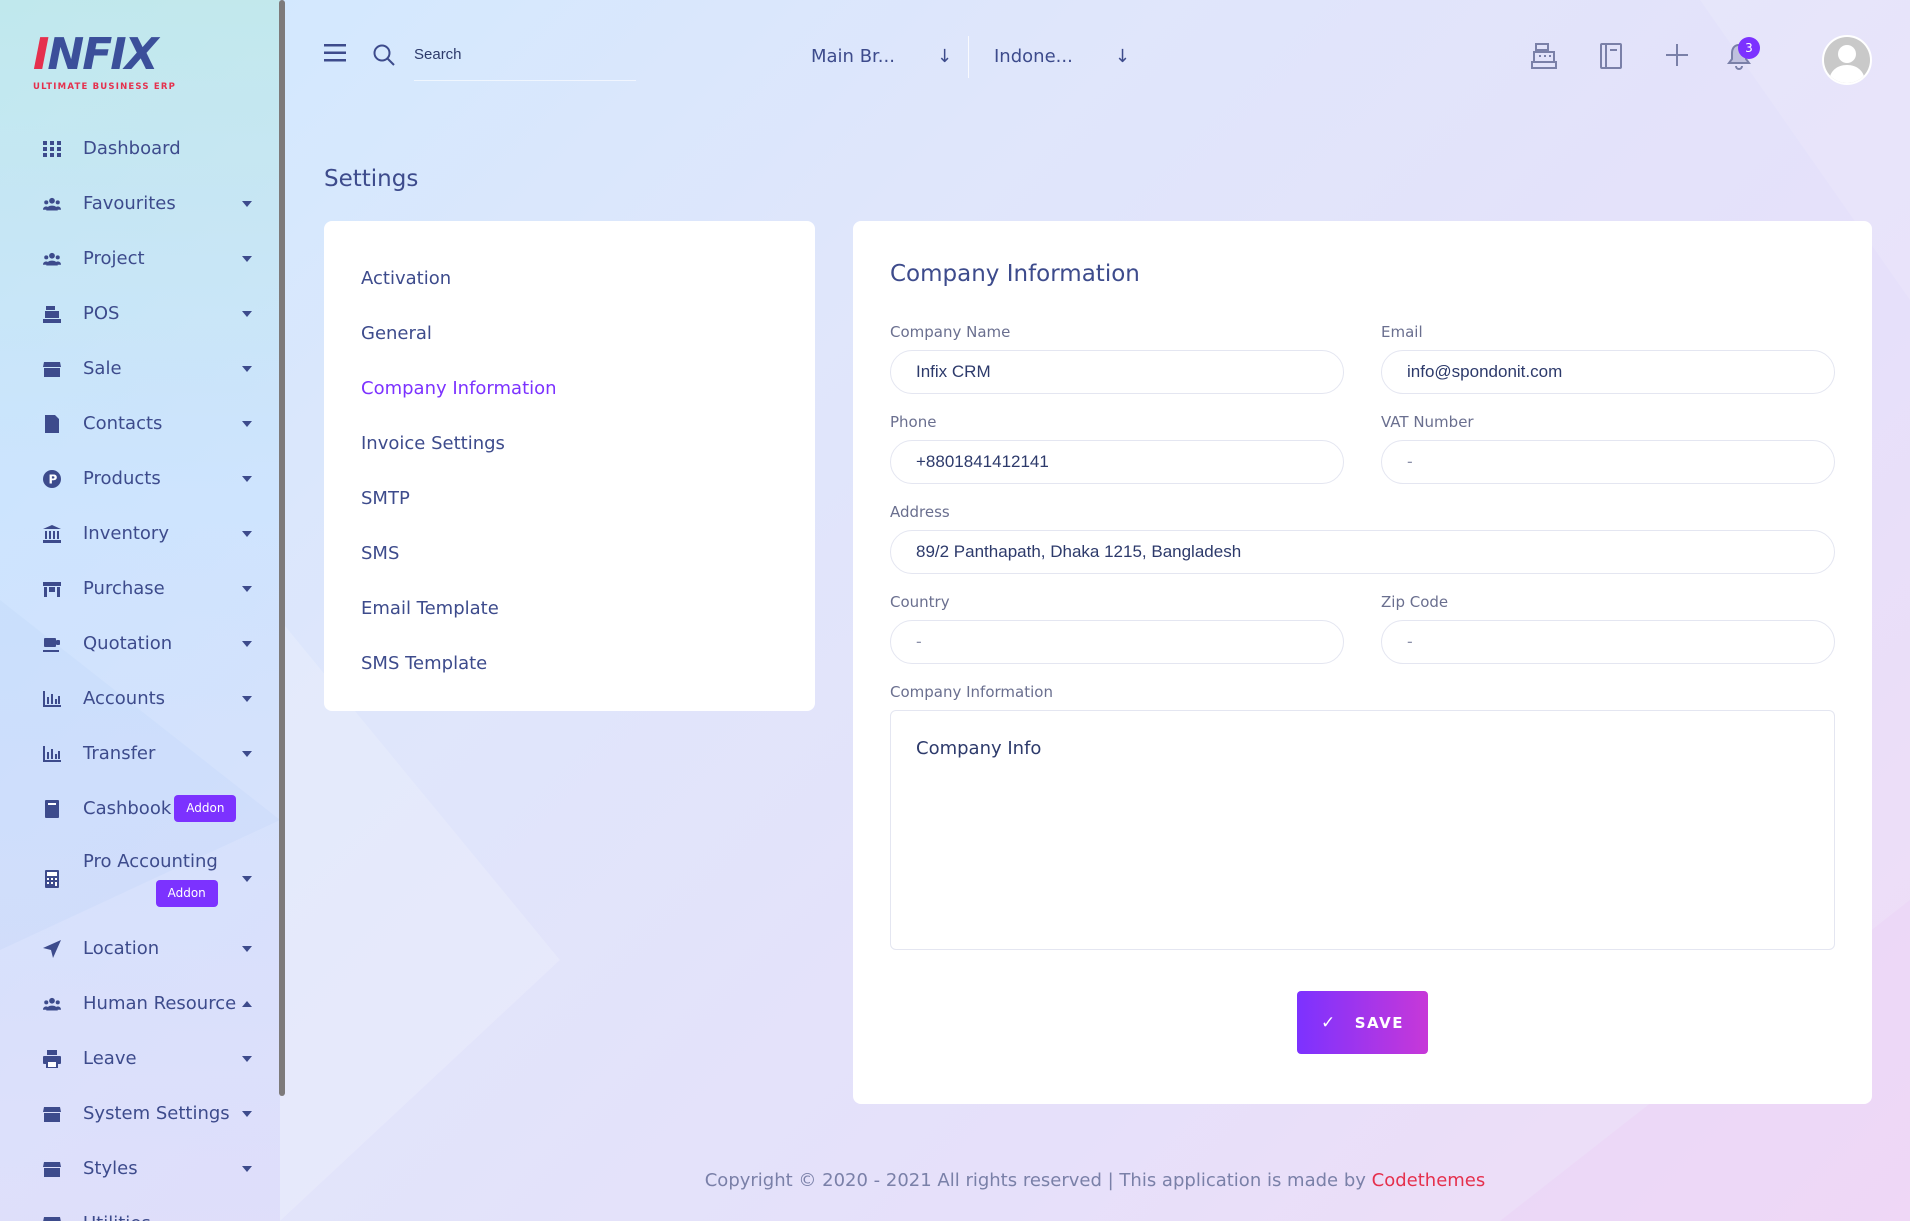  I want to click on sidebar-item-dashboard: Dashboard, so click(139, 148).